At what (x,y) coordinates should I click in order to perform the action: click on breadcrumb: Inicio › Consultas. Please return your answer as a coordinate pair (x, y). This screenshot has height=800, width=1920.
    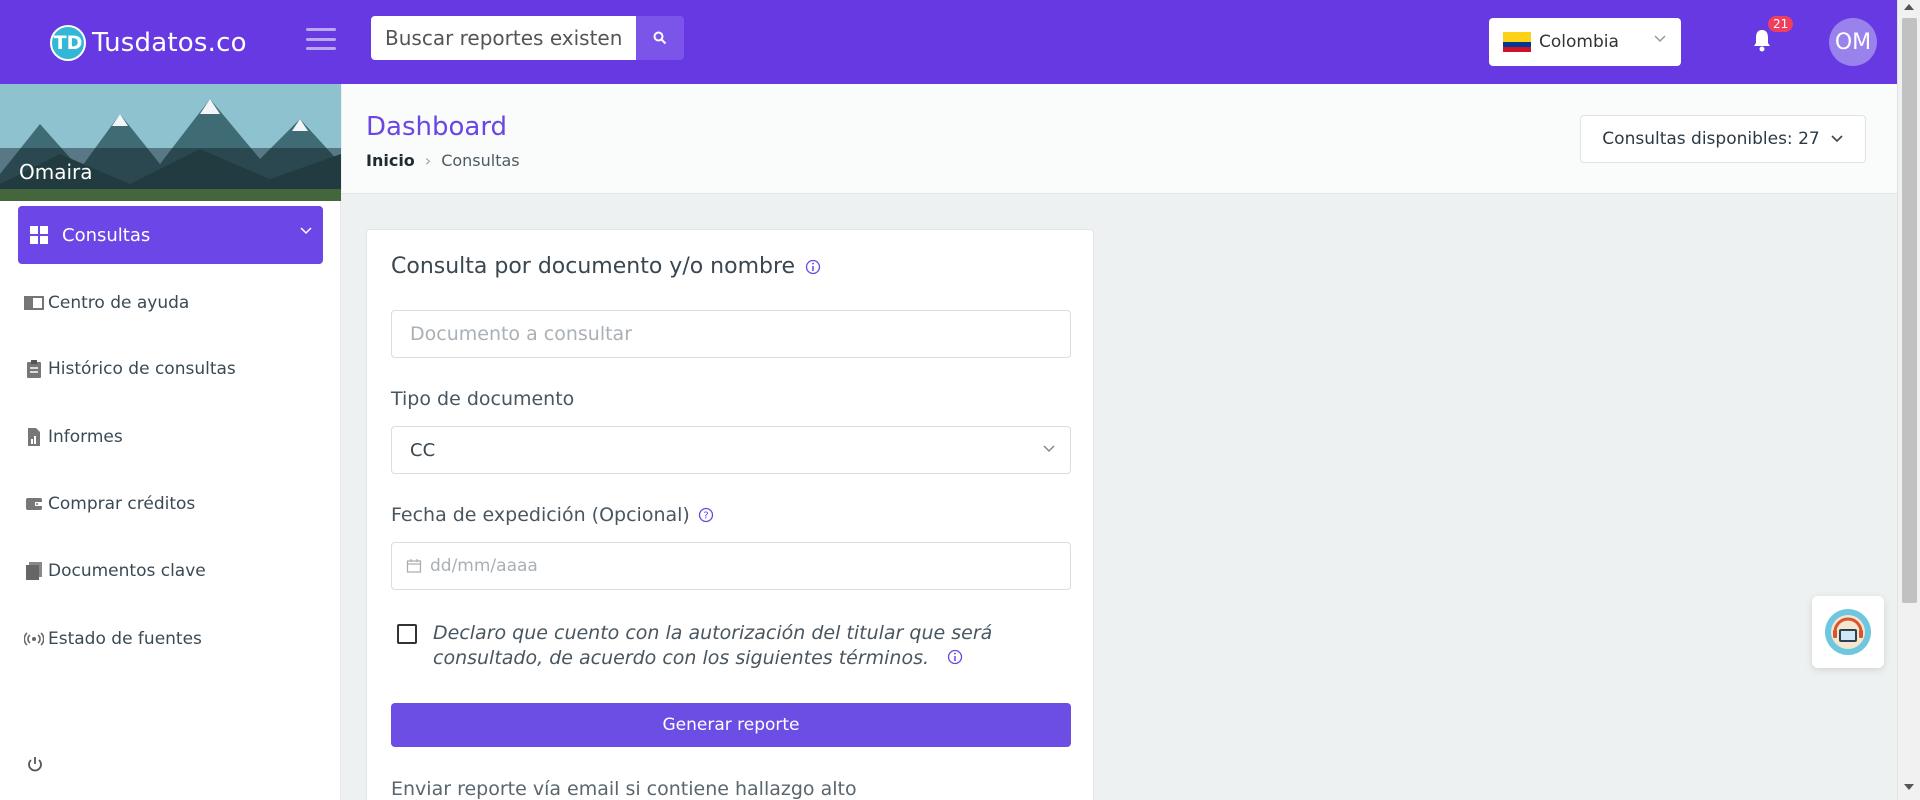
    Looking at the image, I should click on (443, 160).